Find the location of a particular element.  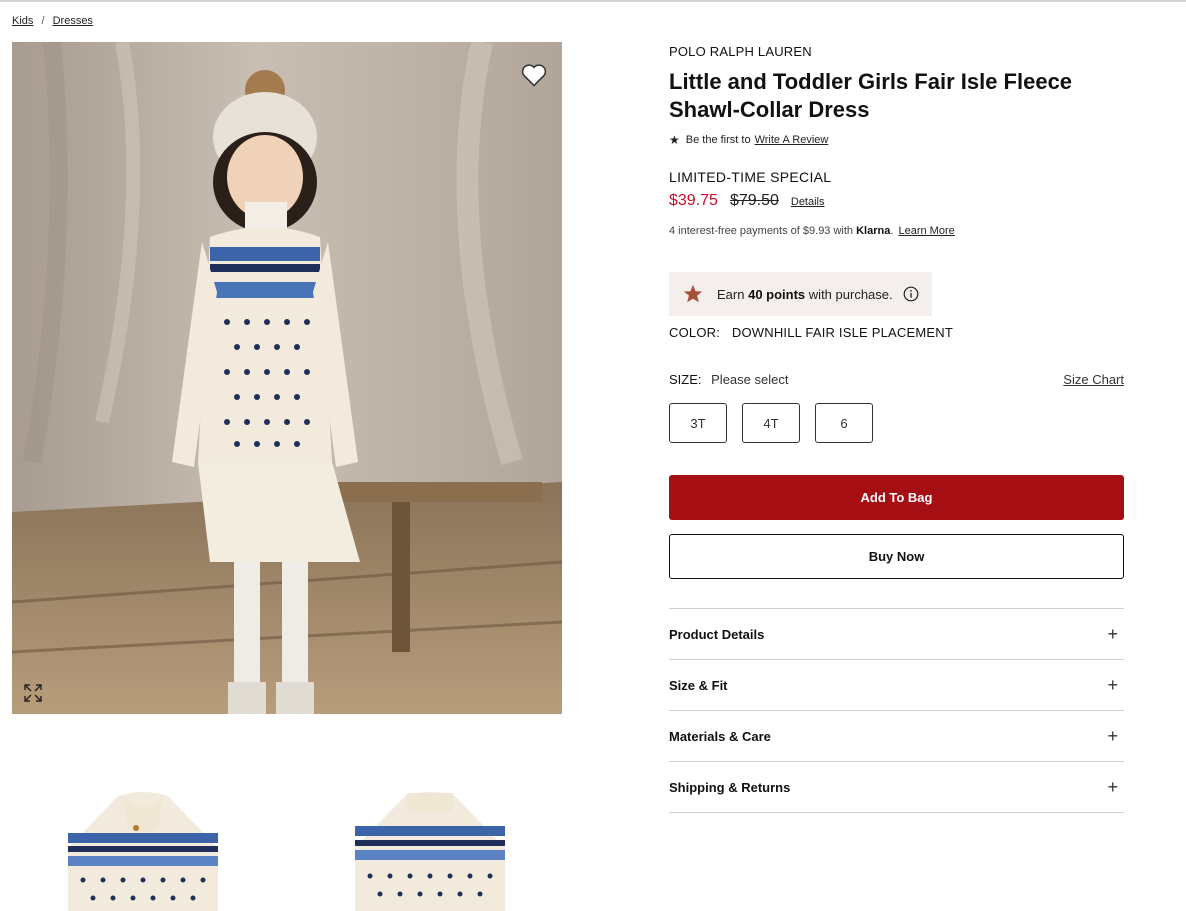

review-prompt: ★ Be the first to Write A Review is located at coordinates (748, 140).